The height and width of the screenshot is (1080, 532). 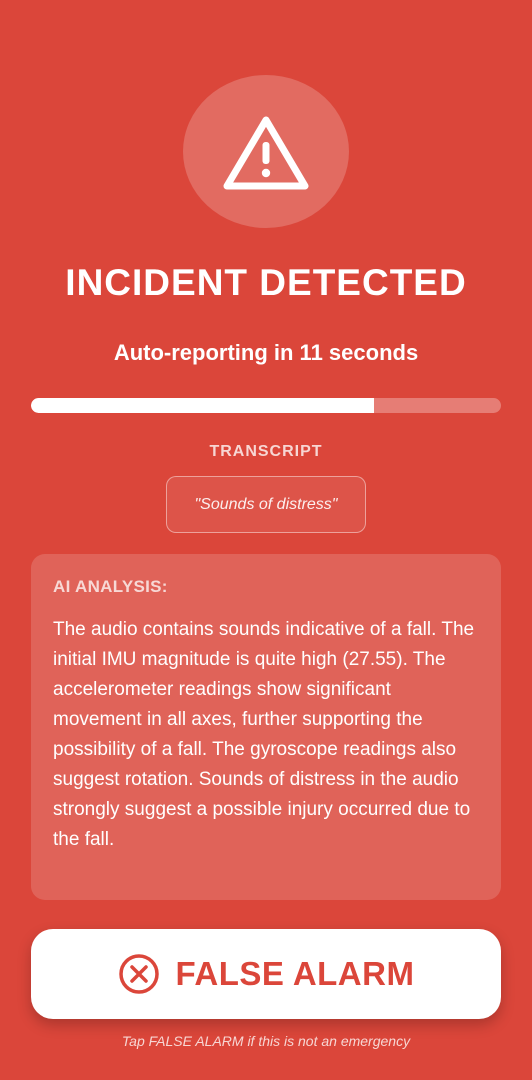 What do you see at coordinates (138, 974) in the screenshot?
I see `close-circle-icon` at bounding box center [138, 974].